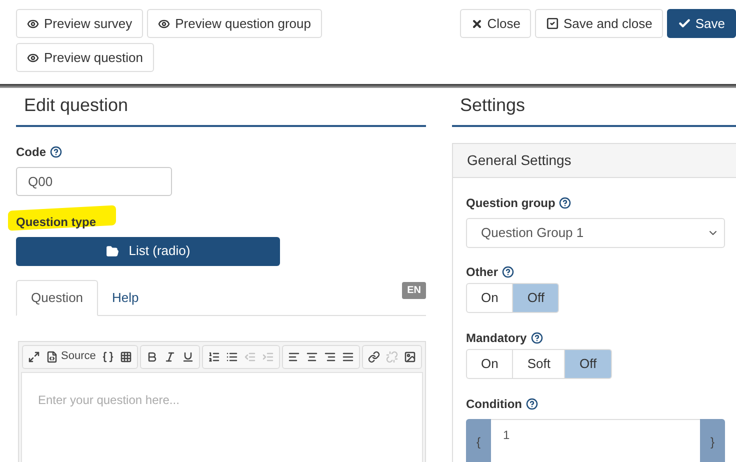  What do you see at coordinates (31, 152) in the screenshot?
I see `field-label: Code` at bounding box center [31, 152].